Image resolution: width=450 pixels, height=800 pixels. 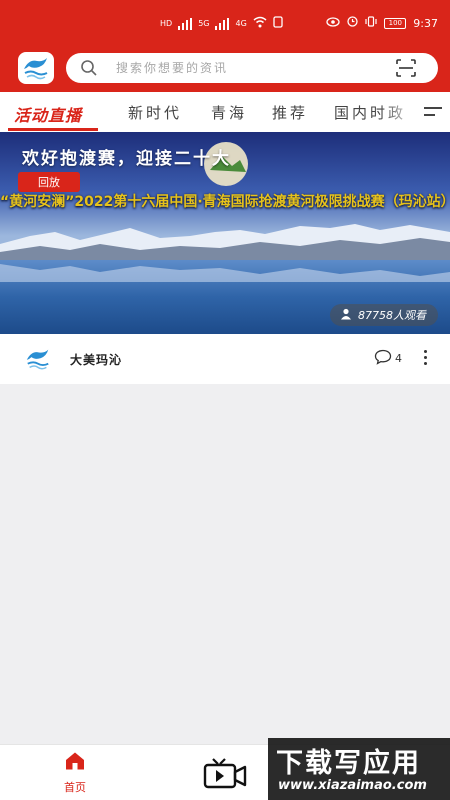 What do you see at coordinates (406, 70) in the screenshot?
I see `scan-icon` at bounding box center [406, 70].